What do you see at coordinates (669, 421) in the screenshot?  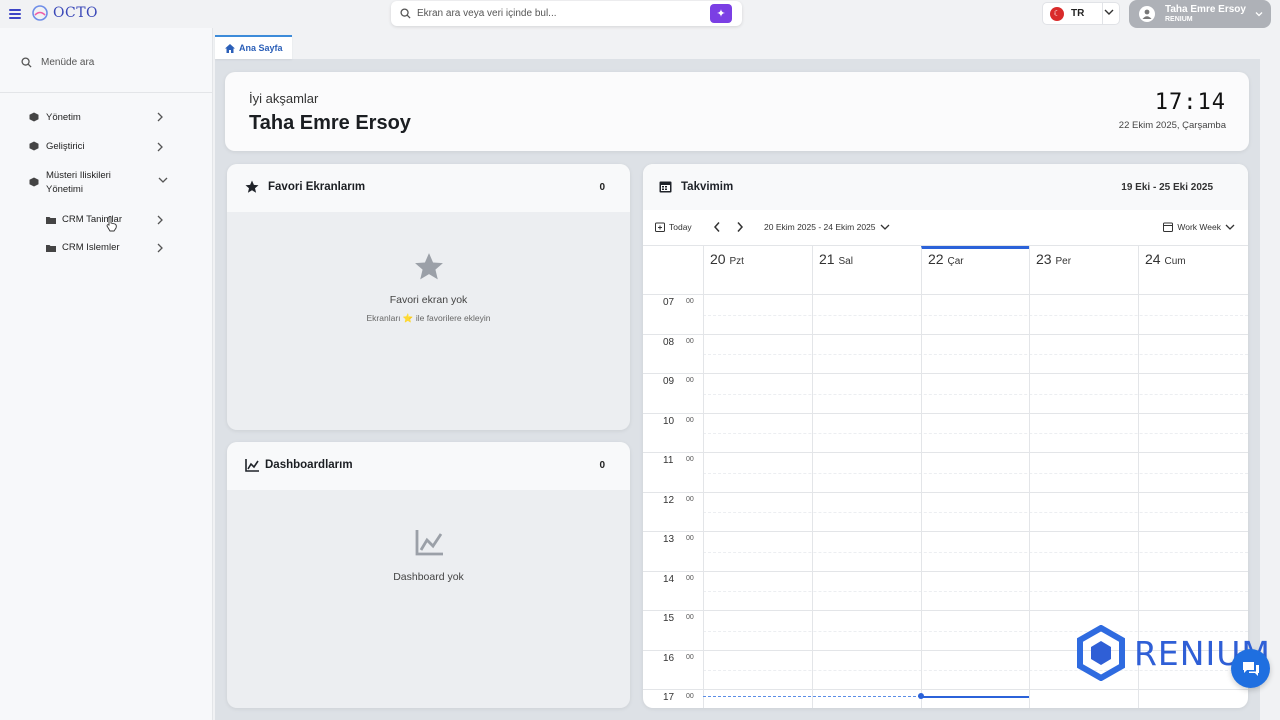 I see `hour-label: 10` at bounding box center [669, 421].